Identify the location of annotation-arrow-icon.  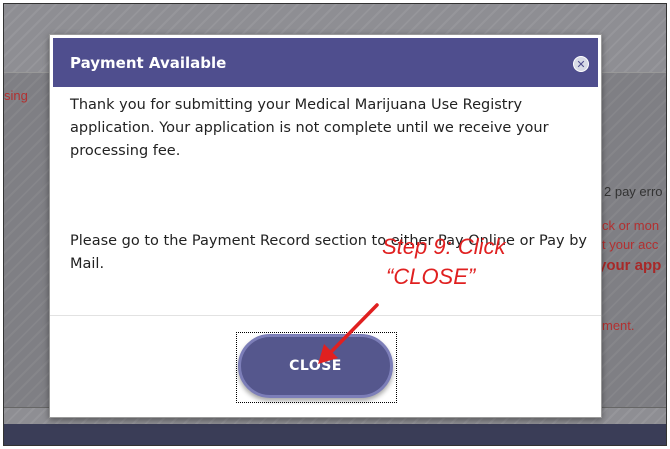
(348, 333).